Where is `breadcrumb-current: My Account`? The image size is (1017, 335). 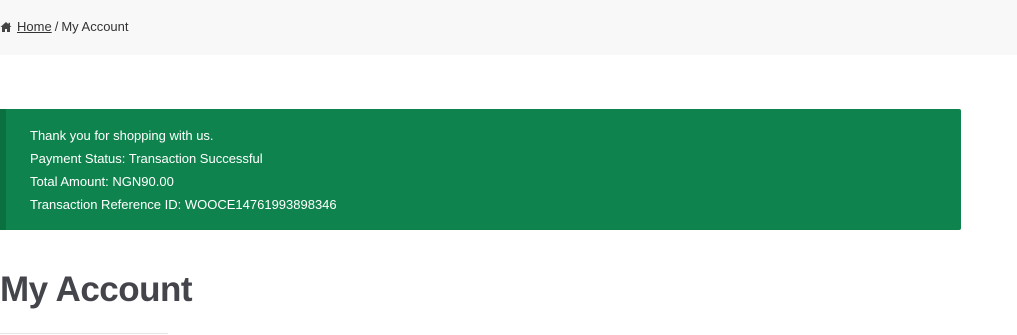 breadcrumb-current: My Account is located at coordinates (95, 26).